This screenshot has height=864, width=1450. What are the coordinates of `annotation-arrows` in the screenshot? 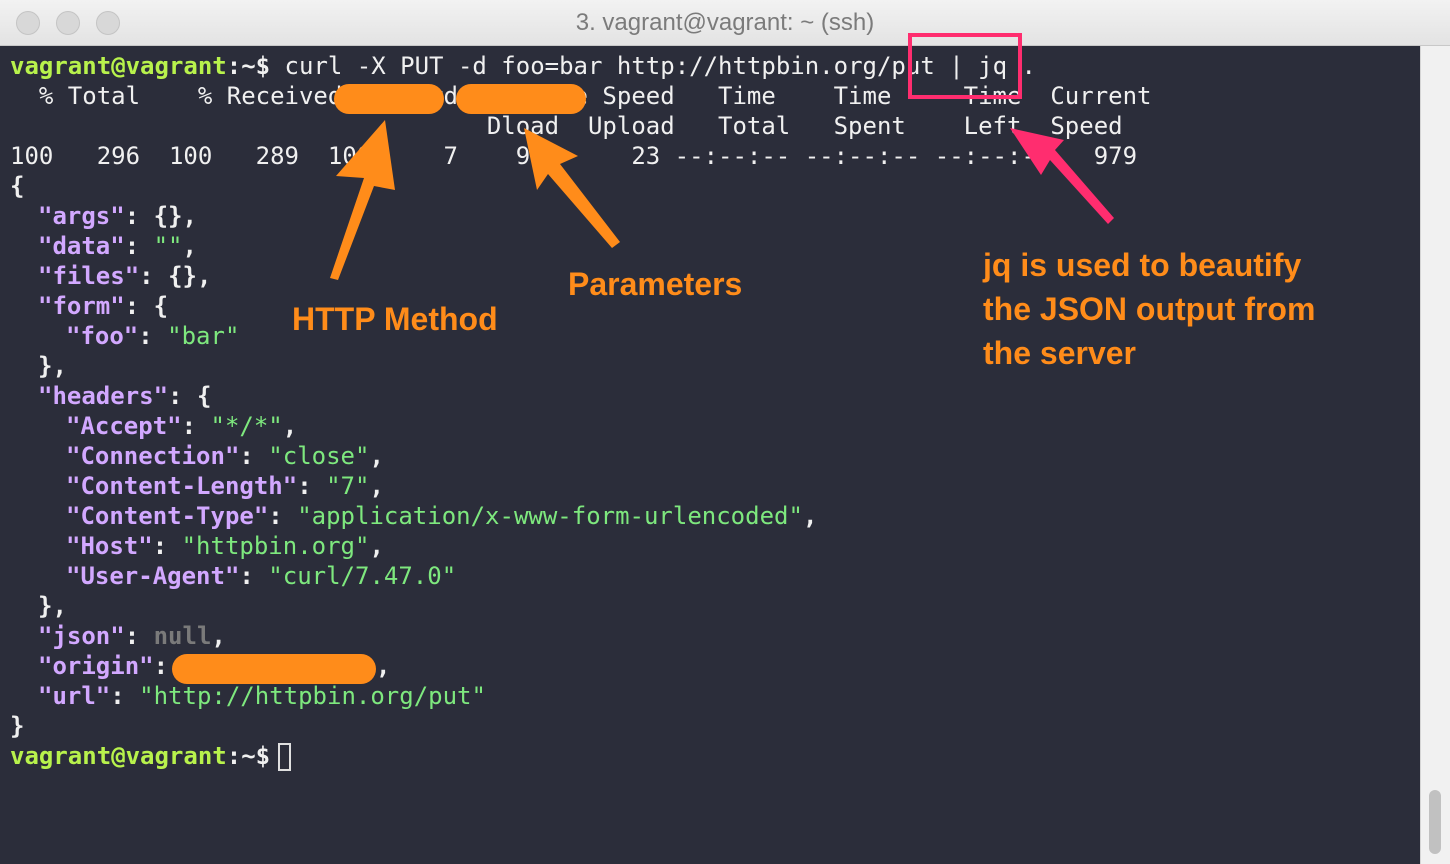 It's located at (722, 200).